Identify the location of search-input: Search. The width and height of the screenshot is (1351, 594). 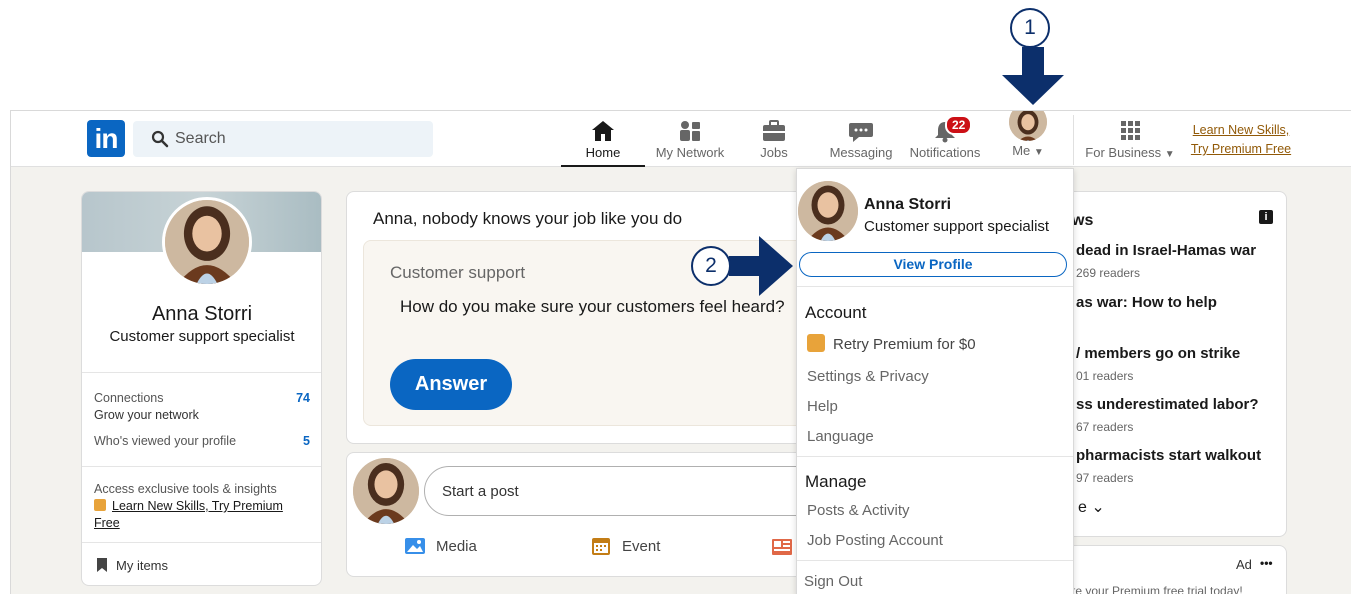
(200, 139).